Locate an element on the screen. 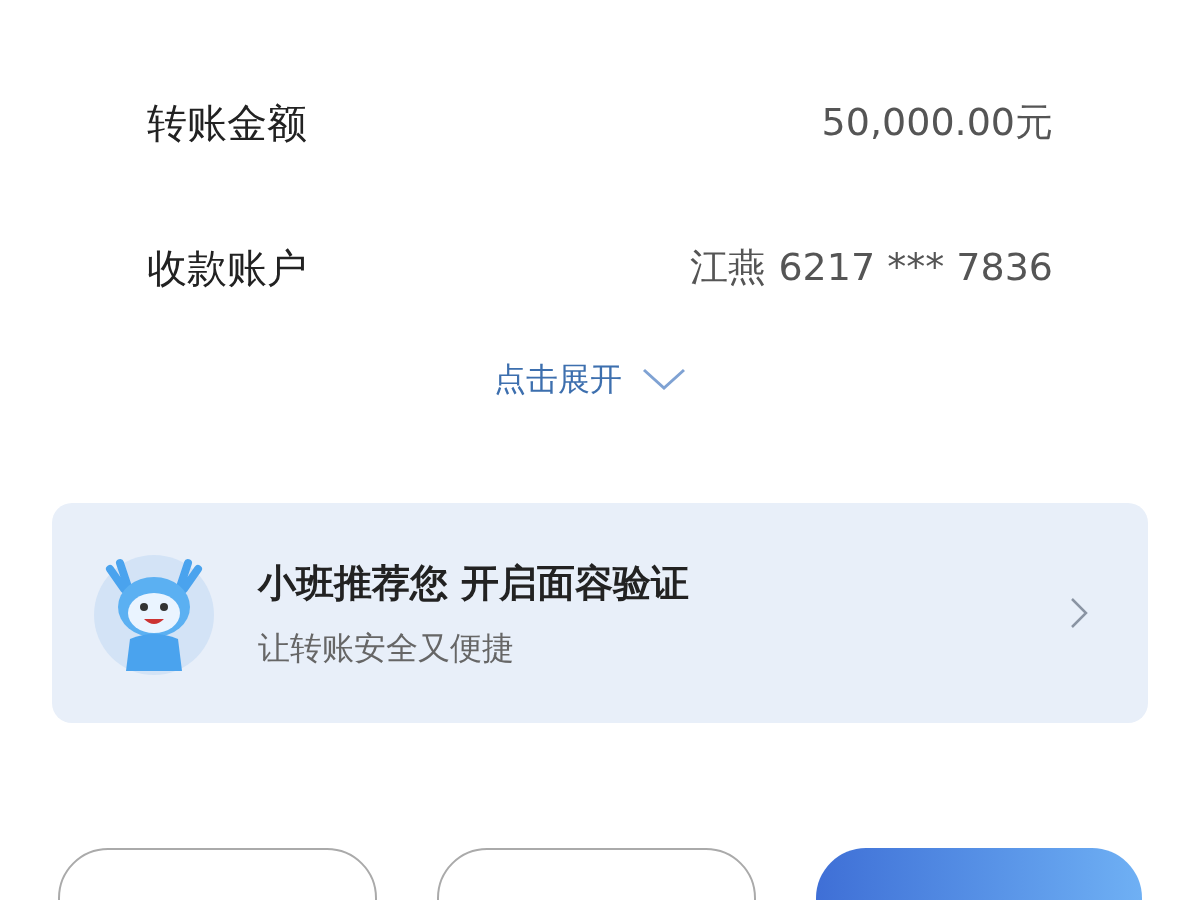 The image size is (1200, 900). expand-link: 点击展开 is located at coordinates (590, 379).